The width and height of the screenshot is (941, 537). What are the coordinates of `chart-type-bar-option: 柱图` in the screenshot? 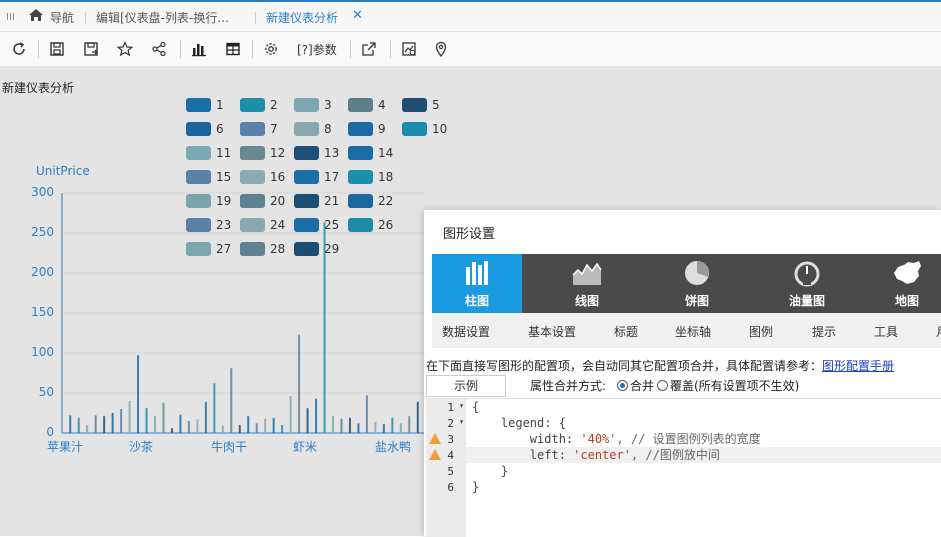 It's located at (477, 283).